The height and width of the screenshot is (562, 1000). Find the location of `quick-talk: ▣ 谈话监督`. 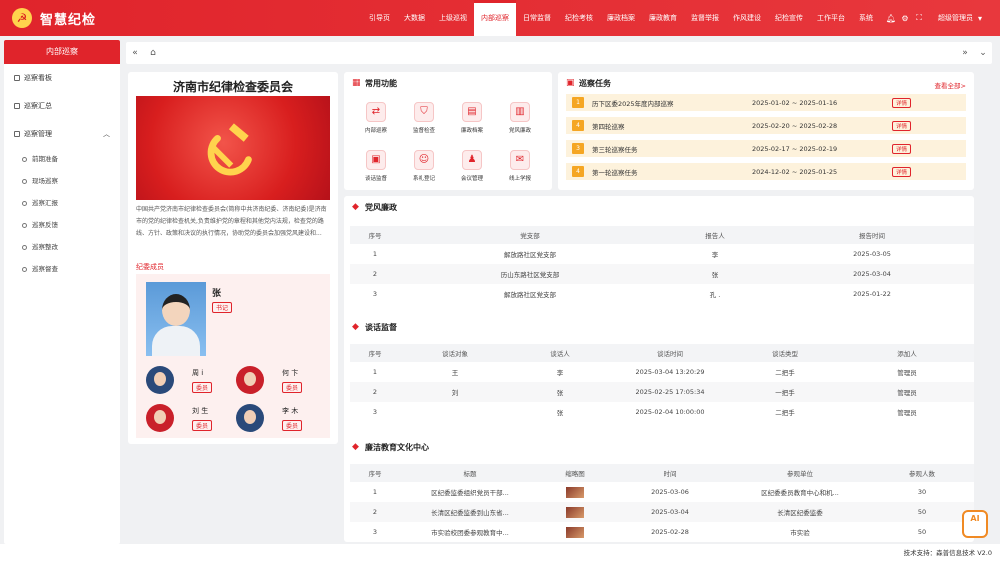

quick-talk: ▣ 谈话监督 is located at coordinates (376, 166).